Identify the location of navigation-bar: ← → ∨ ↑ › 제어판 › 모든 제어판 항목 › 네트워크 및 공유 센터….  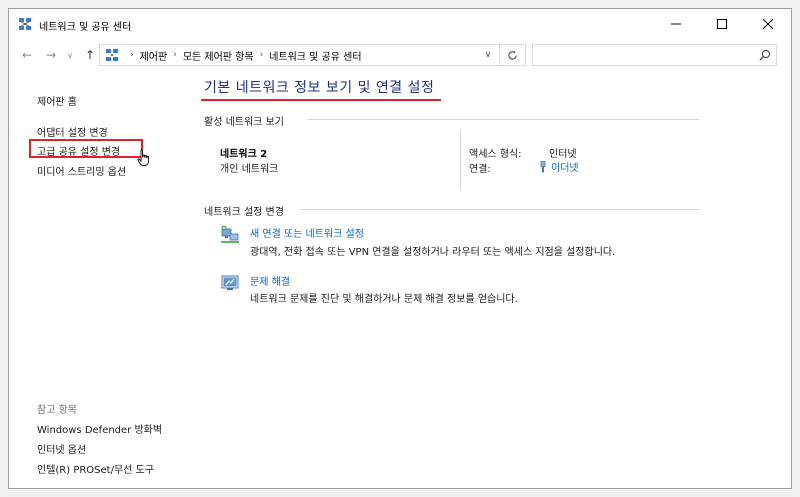
(400, 55).